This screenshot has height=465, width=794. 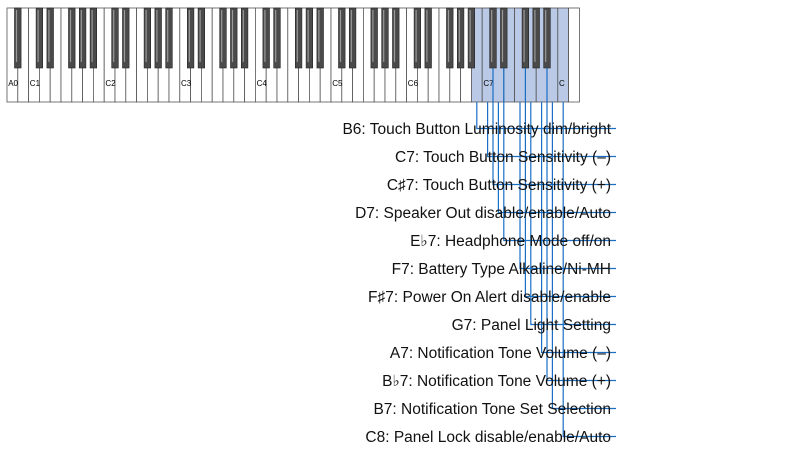 I want to click on black-key-cs3, so click(x=191, y=38).